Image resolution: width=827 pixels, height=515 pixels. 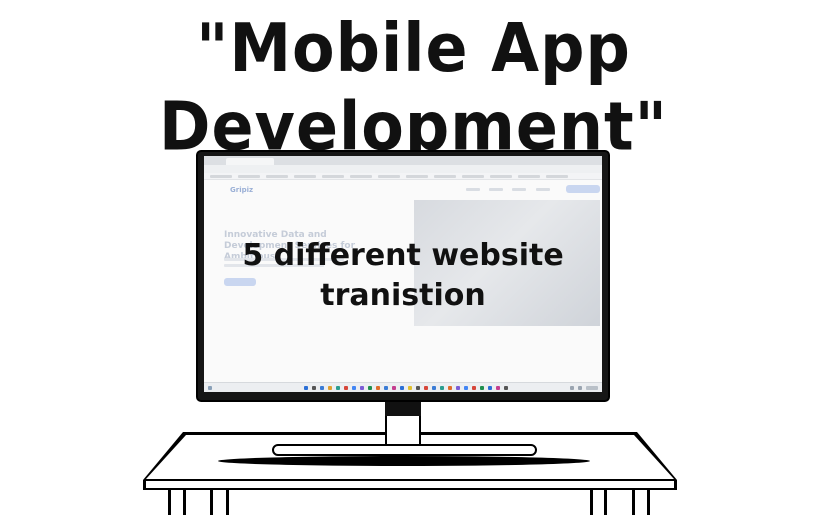 What do you see at coordinates (583, 189) in the screenshot?
I see `site-cta-button` at bounding box center [583, 189].